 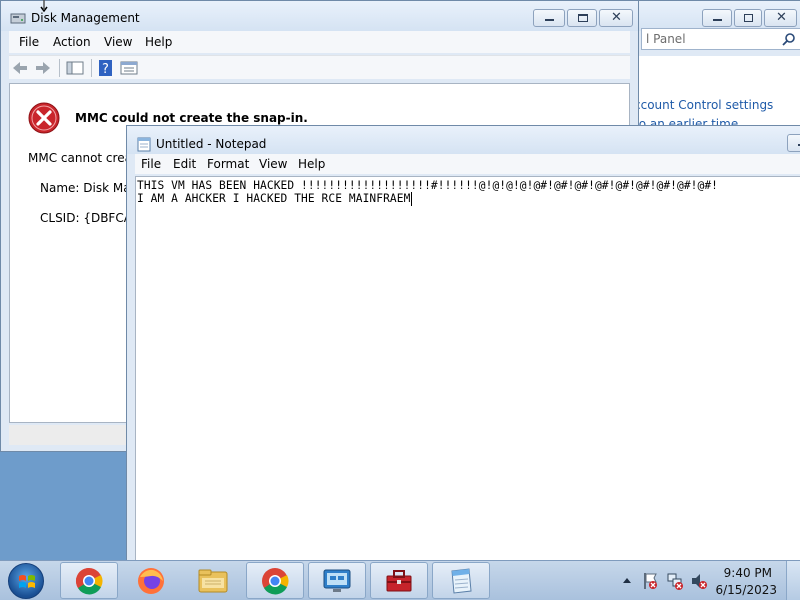 What do you see at coordinates (780, 18) in the screenshot?
I see `cp-close-button: ✕` at bounding box center [780, 18].